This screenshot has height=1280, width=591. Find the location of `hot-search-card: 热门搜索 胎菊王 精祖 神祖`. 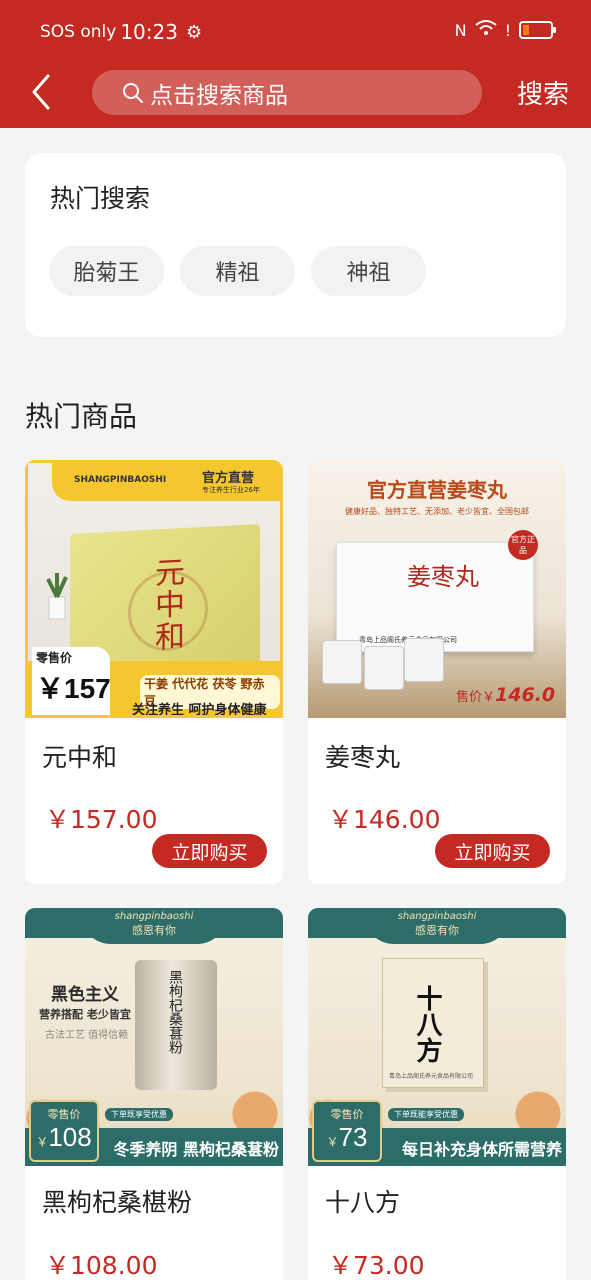

hot-search-card: 热门搜索 胎菊王 精祖 神祖 is located at coordinates (295, 245).